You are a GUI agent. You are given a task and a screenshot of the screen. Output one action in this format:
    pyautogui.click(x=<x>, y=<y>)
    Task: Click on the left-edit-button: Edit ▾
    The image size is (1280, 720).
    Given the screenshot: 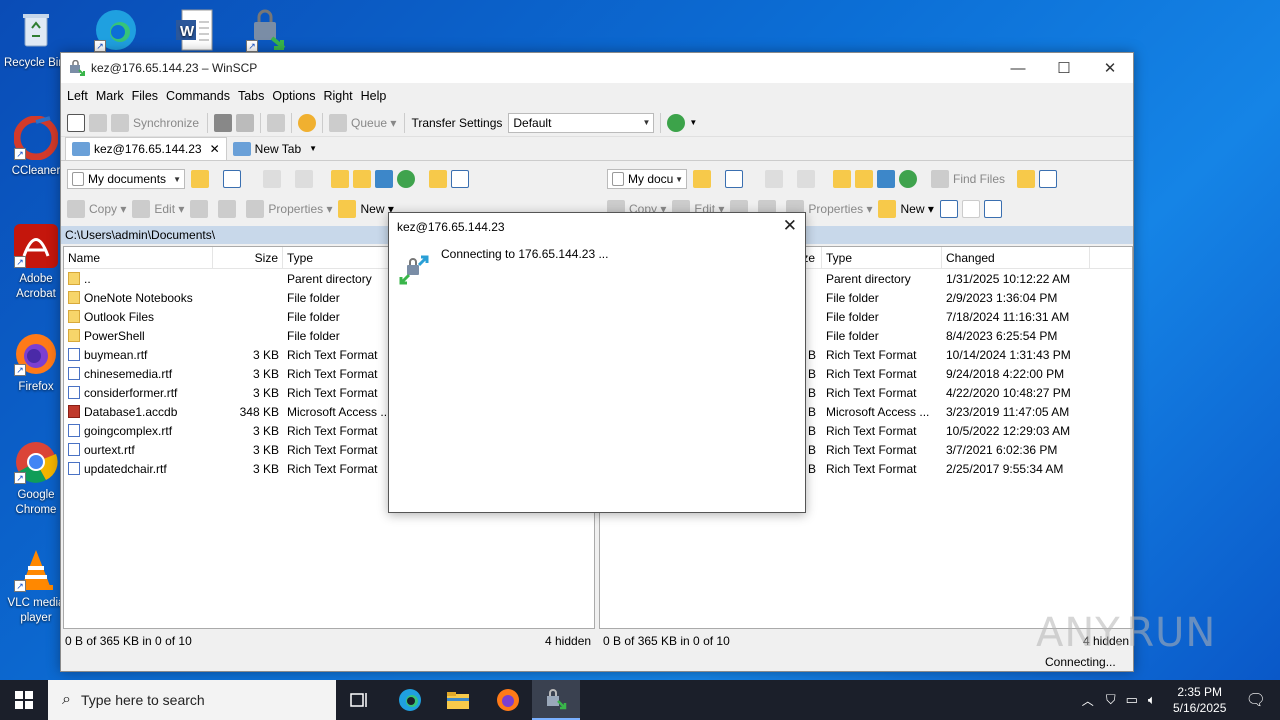 What is the action you would take?
    pyautogui.click(x=158, y=209)
    